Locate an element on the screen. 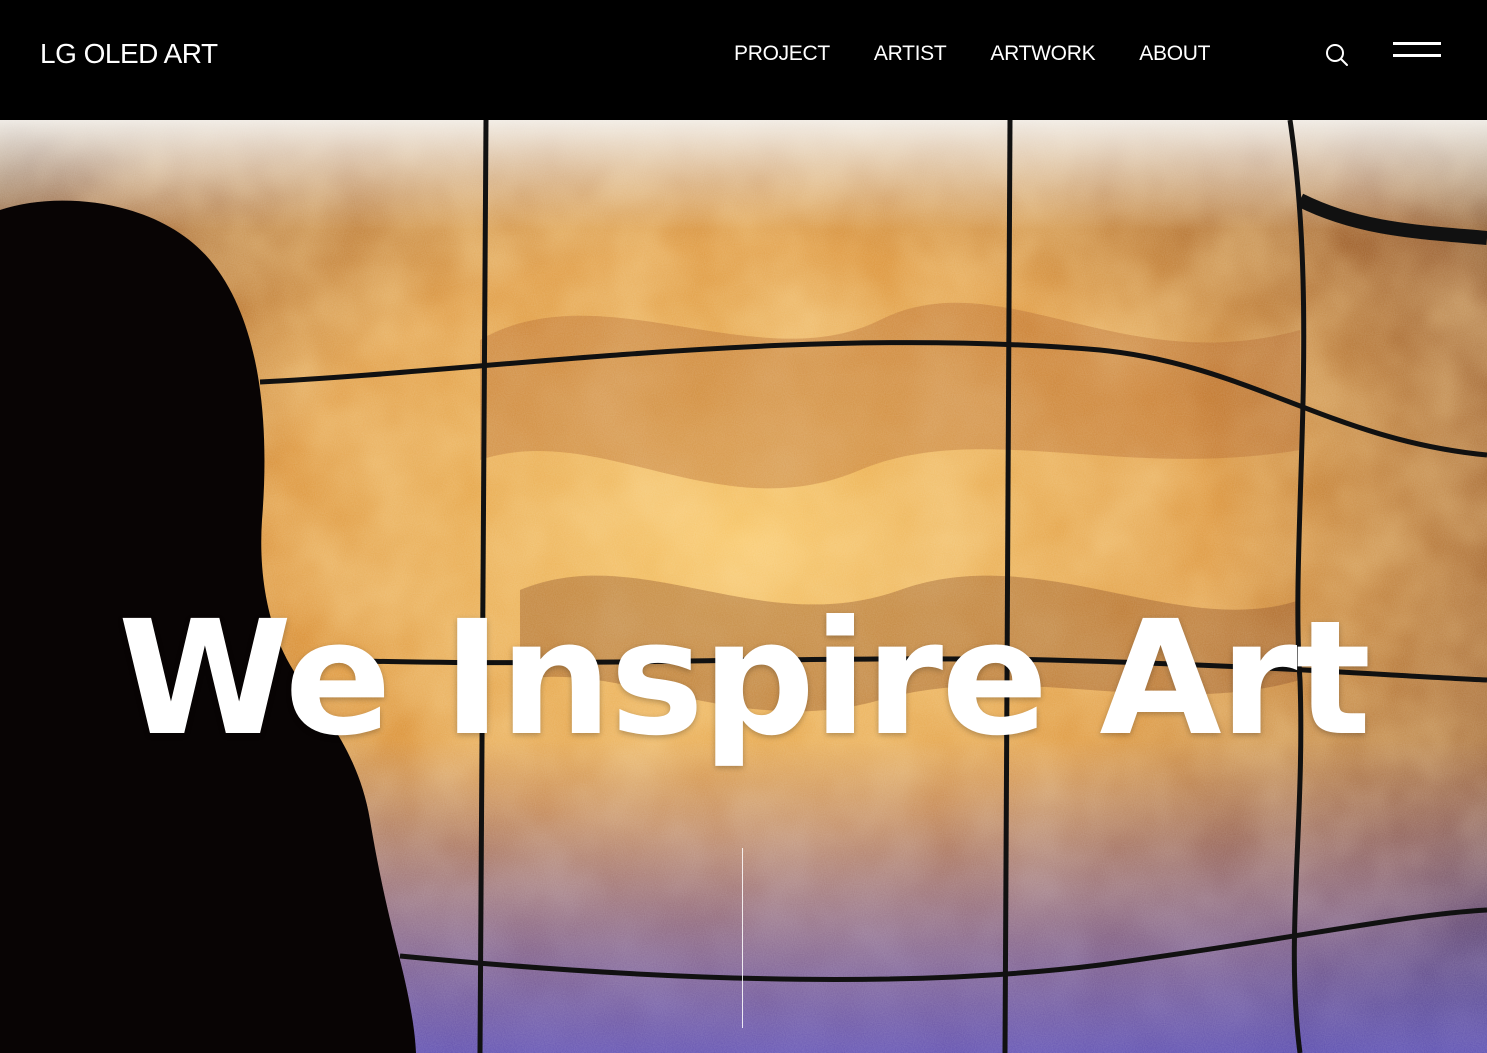 The image size is (1487, 1053). site-header: LG OLED ART PROJECT ARTIST ARTWORK ABOUT is located at coordinates (743, 60).